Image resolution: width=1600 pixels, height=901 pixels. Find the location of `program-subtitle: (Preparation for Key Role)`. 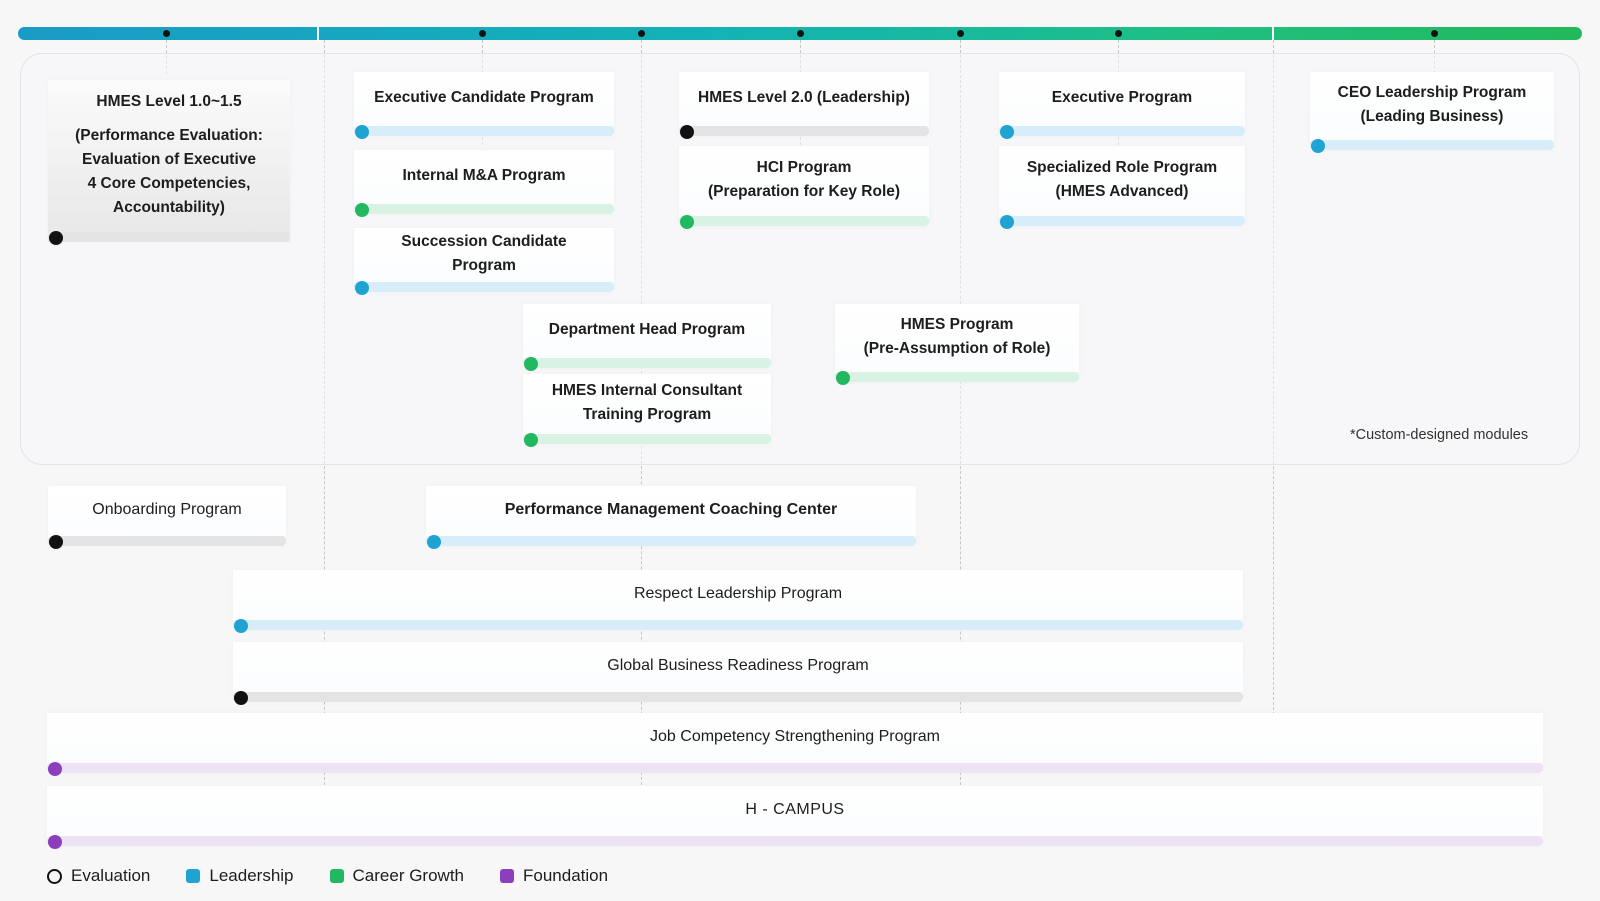

program-subtitle: (Preparation for Key Role) is located at coordinates (804, 191).